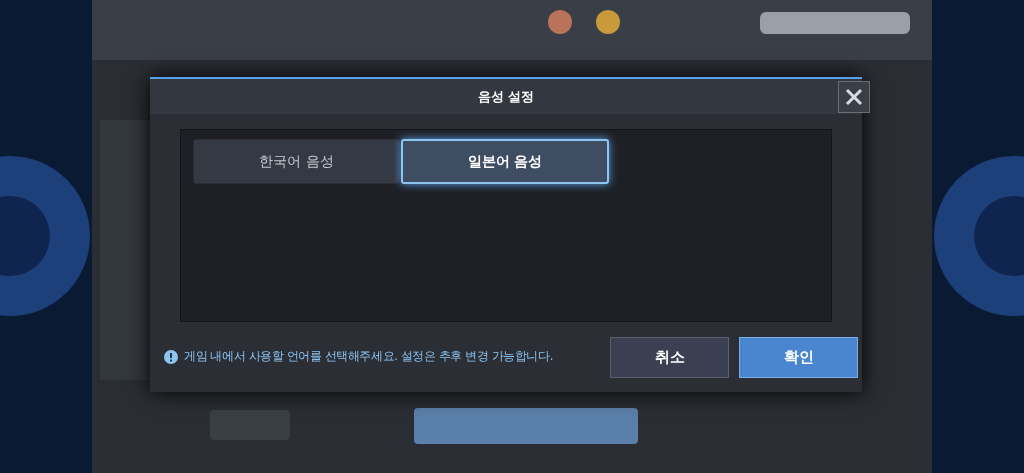 The width and height of the screenshot is (1024, 473). I want to click on confirm-button: 확인, so click(798, 357).